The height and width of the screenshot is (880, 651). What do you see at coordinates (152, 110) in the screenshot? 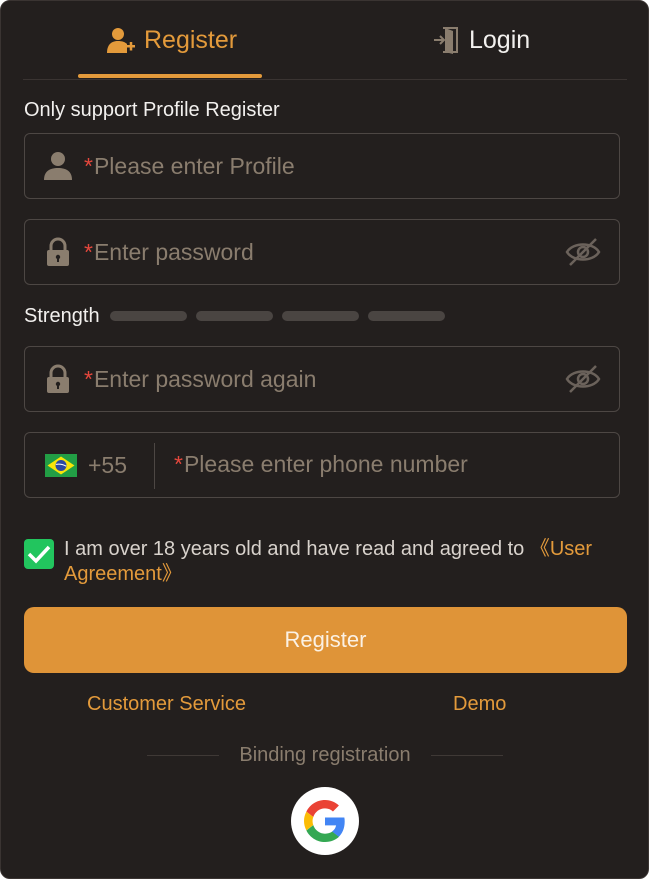
I see `register-hint: Only support Profile Register` at bounding box center [152, 110].